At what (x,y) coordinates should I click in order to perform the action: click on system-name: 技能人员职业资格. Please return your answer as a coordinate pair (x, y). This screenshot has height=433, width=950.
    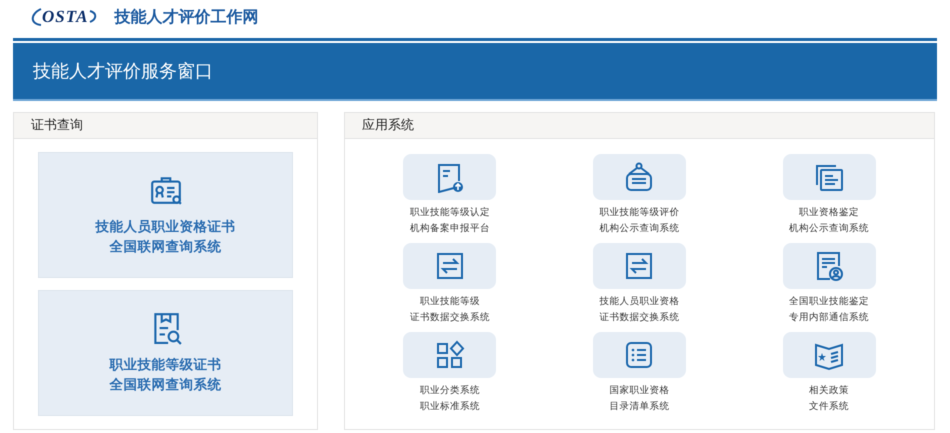
    Looking at the image, I should click on (639, 302).